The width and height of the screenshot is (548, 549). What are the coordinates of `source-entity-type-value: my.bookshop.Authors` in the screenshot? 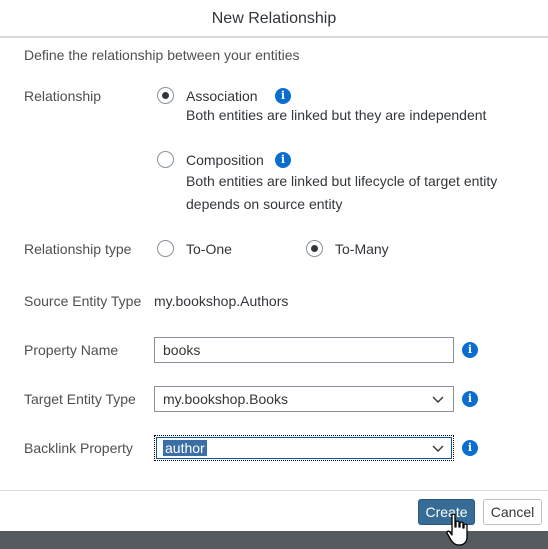 It's located at (221, 301).